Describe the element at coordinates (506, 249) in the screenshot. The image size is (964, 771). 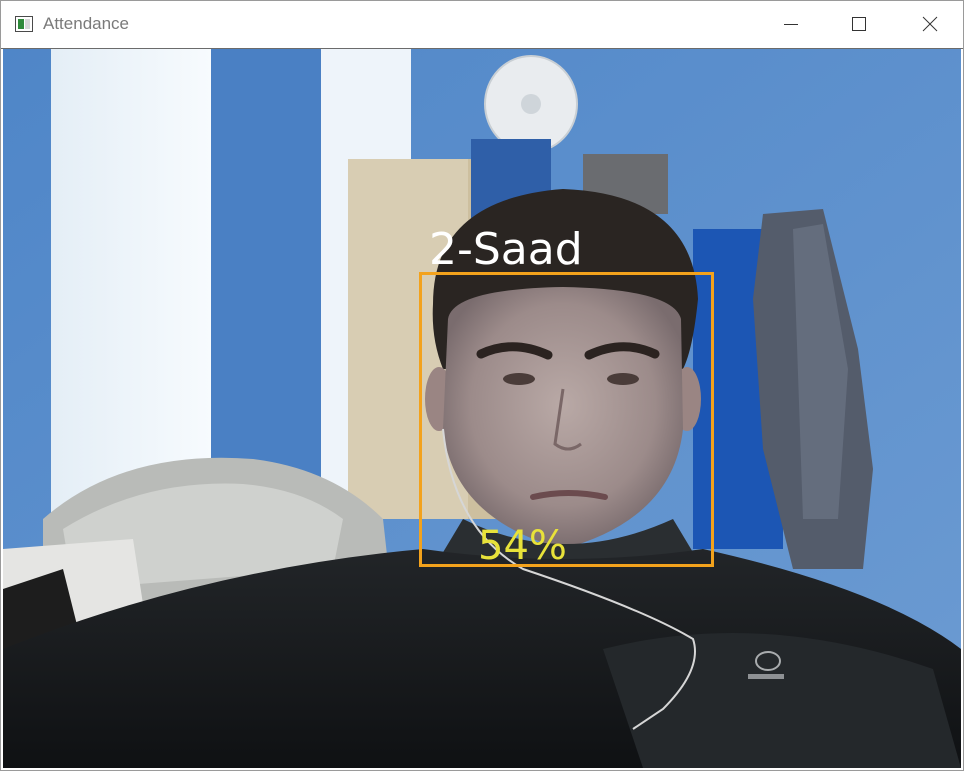
I see `recognized-name-label: 2-Saad` at that location.